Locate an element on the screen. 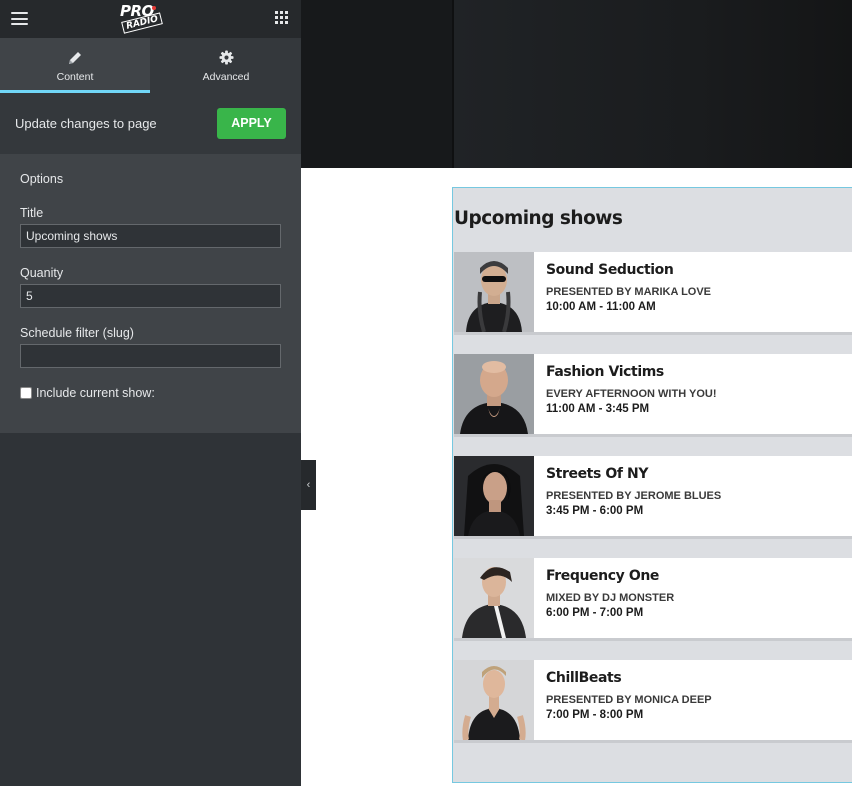 This screenshot has width=852, height=786. pro-radio-logo: PRO RADIO is located at coordinates (141, 19).